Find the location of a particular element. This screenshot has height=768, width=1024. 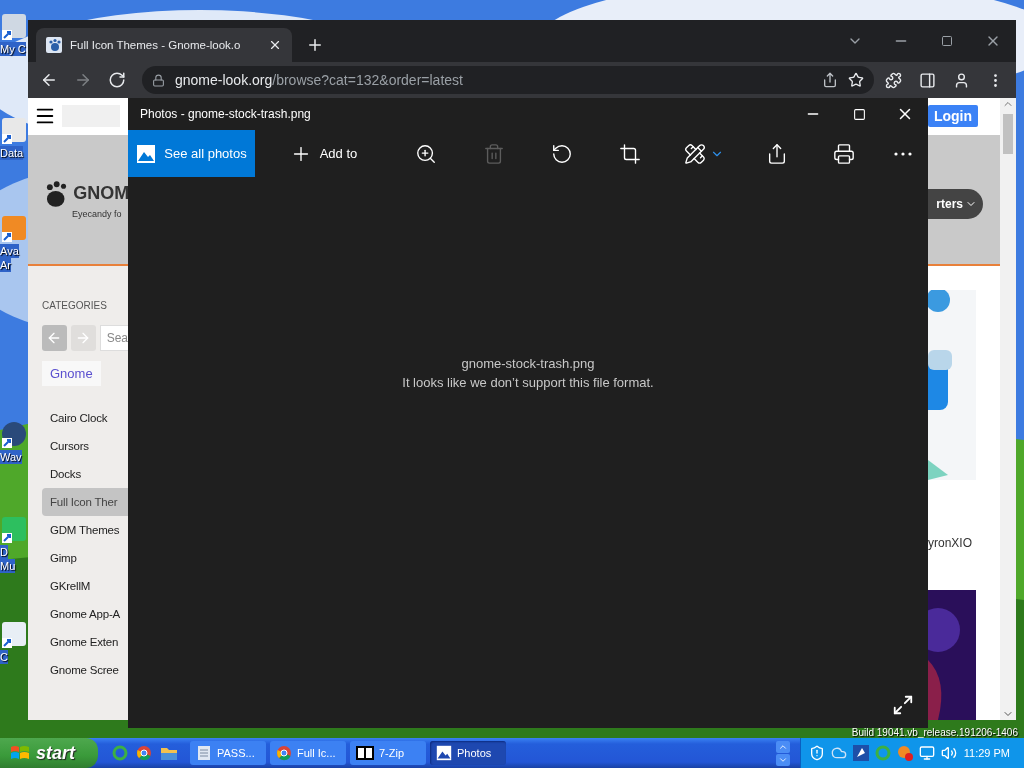

desktop-icon-label: My C is located at coordinates (13, 49).